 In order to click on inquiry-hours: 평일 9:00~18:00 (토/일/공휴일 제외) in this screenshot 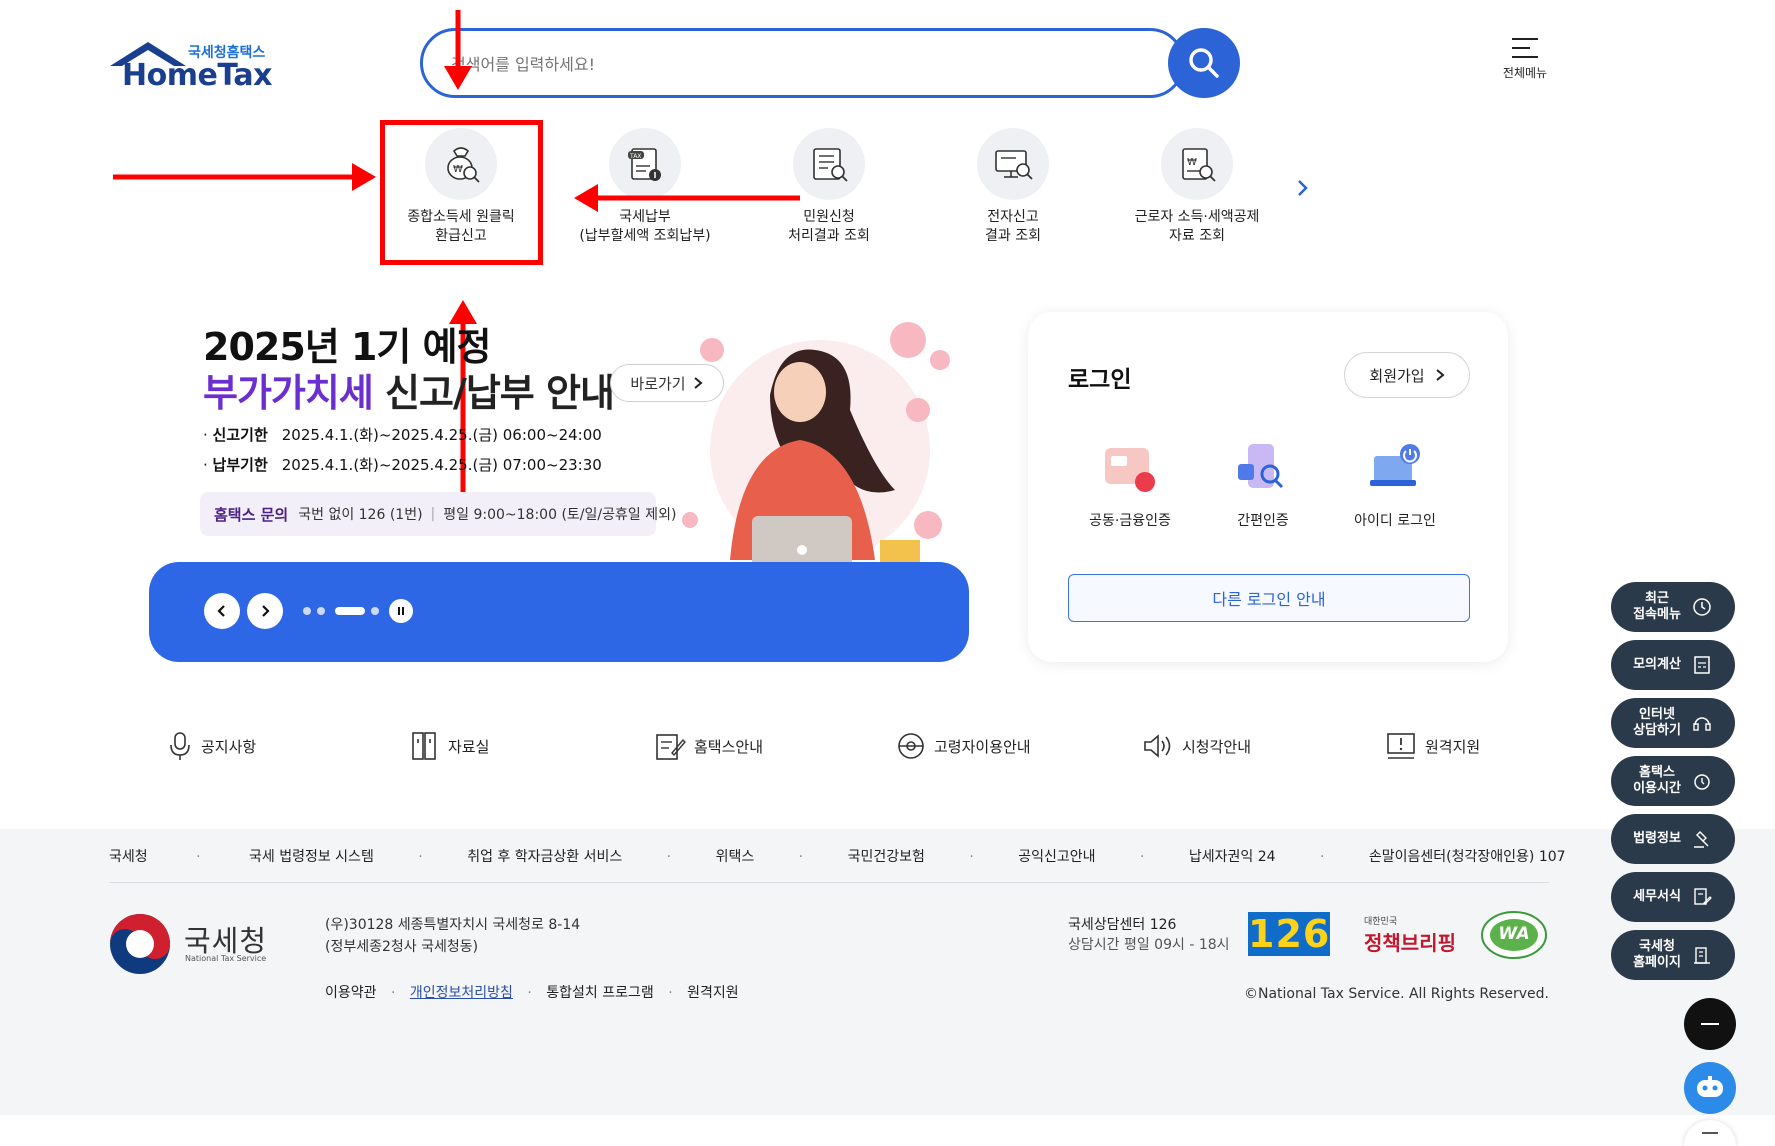, I will do `click(560, 515)`.